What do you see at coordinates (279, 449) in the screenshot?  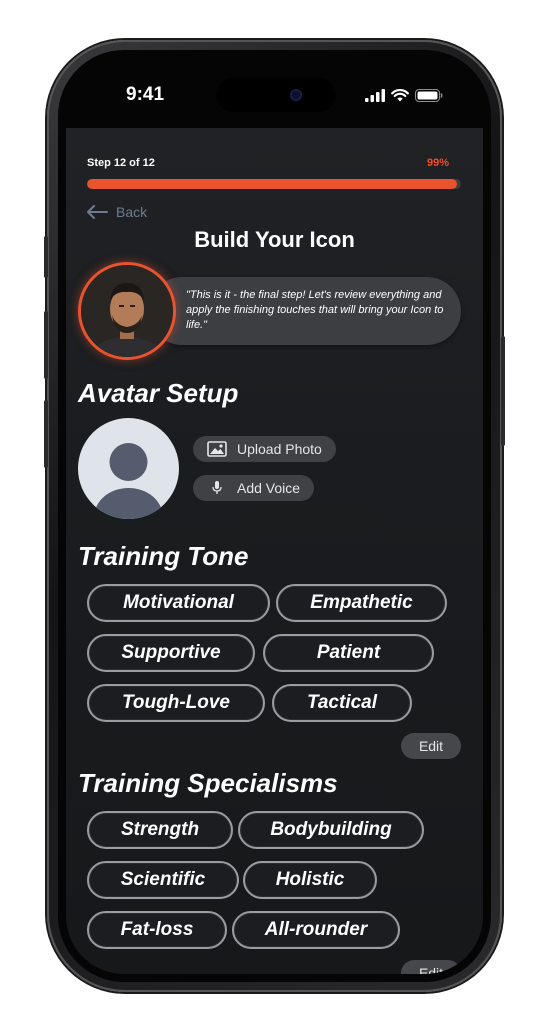 I see `upload-photo-label: Upload Photo` at bounding box center [279, 449].